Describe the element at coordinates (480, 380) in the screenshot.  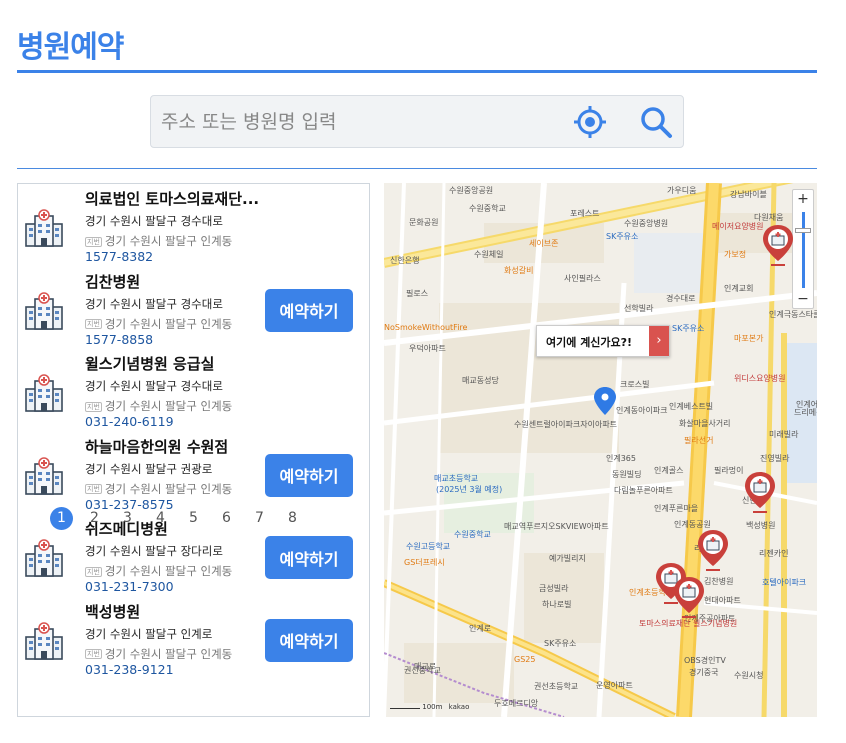
I see `map-label: 매교동성당` at that location.